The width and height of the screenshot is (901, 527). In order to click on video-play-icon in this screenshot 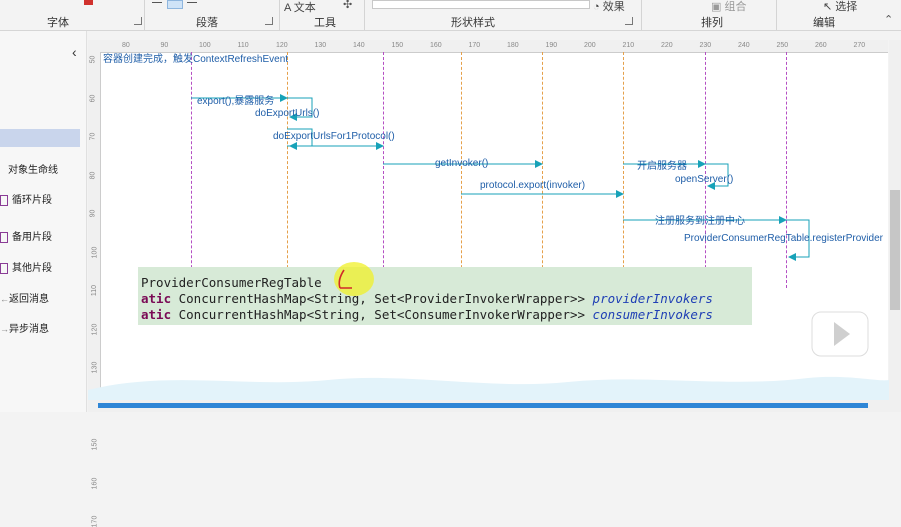, I will do `click(840, 334)`.